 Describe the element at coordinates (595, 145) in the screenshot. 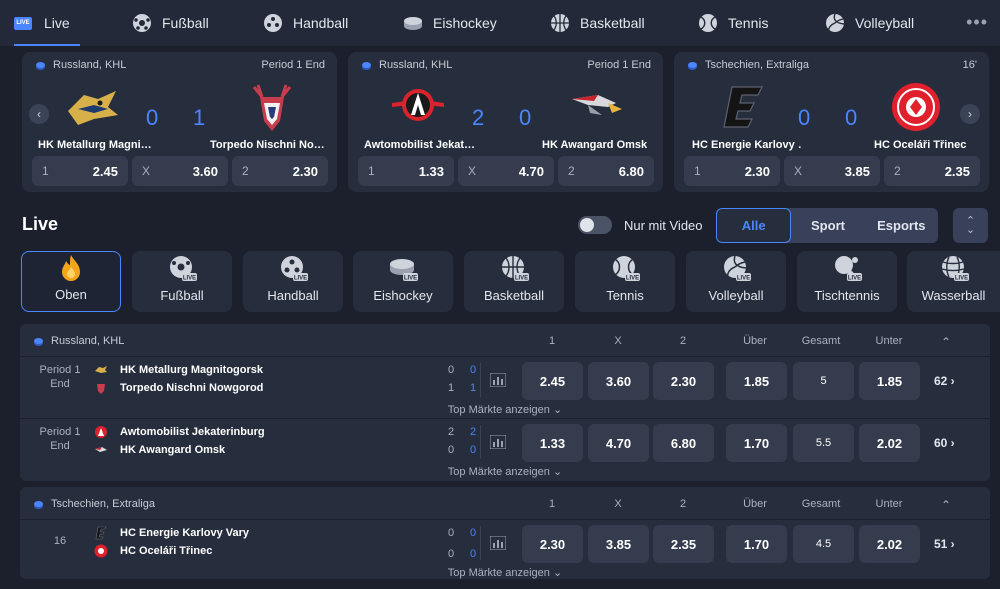

I see `card-away-team: HK Awangard Omsk` at that location.